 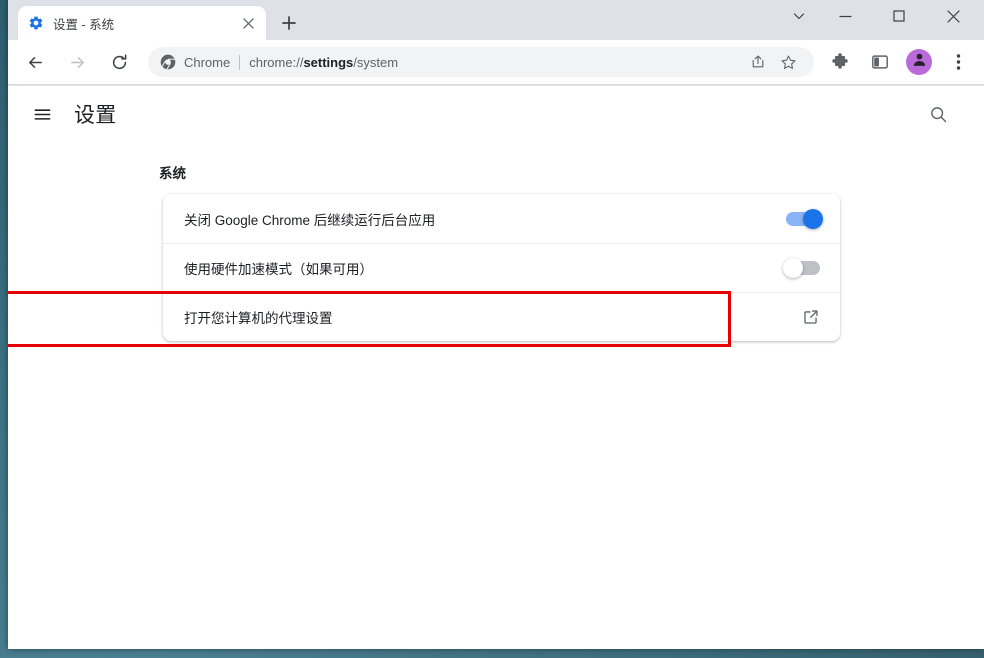 I want to click on omnibox-scheme-label: Chrome, so click(x=207, y=62).